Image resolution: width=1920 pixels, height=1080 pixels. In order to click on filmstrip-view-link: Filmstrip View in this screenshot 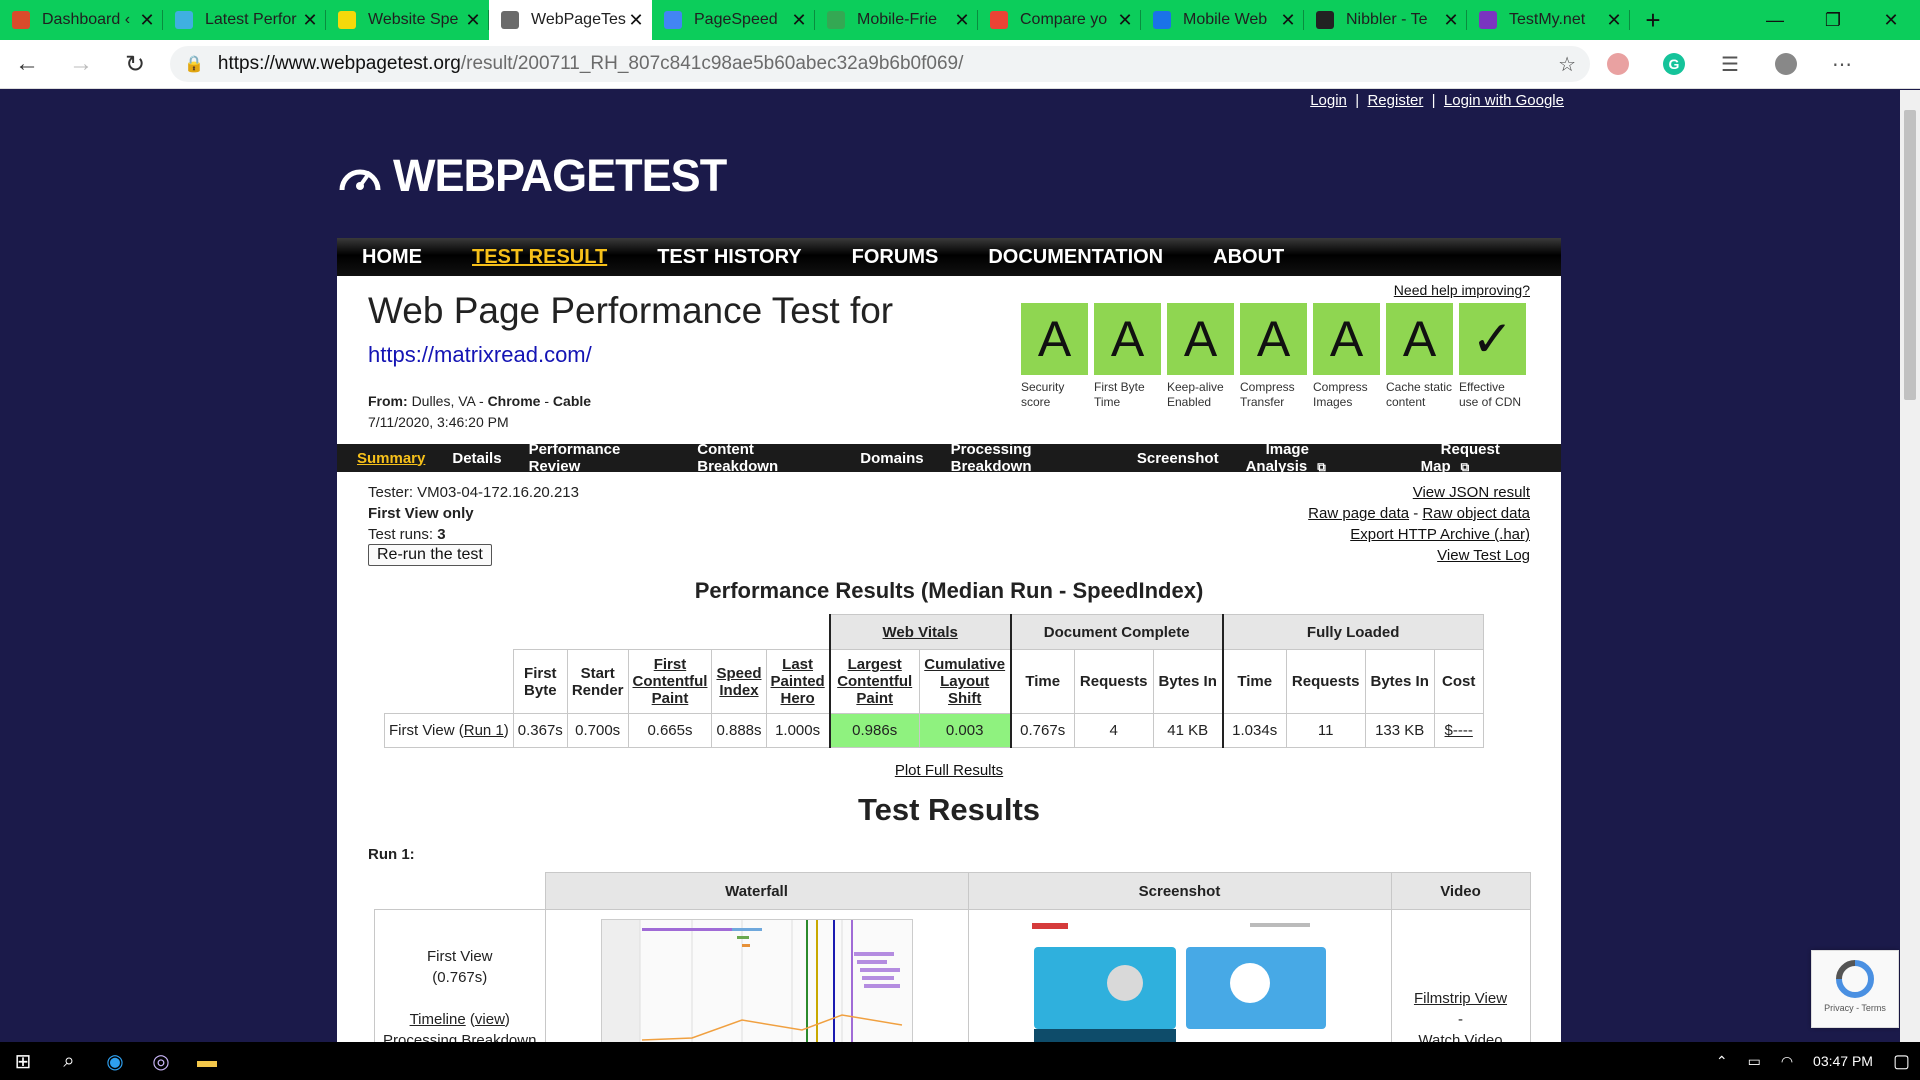, I will do `click(1461, 998)`.